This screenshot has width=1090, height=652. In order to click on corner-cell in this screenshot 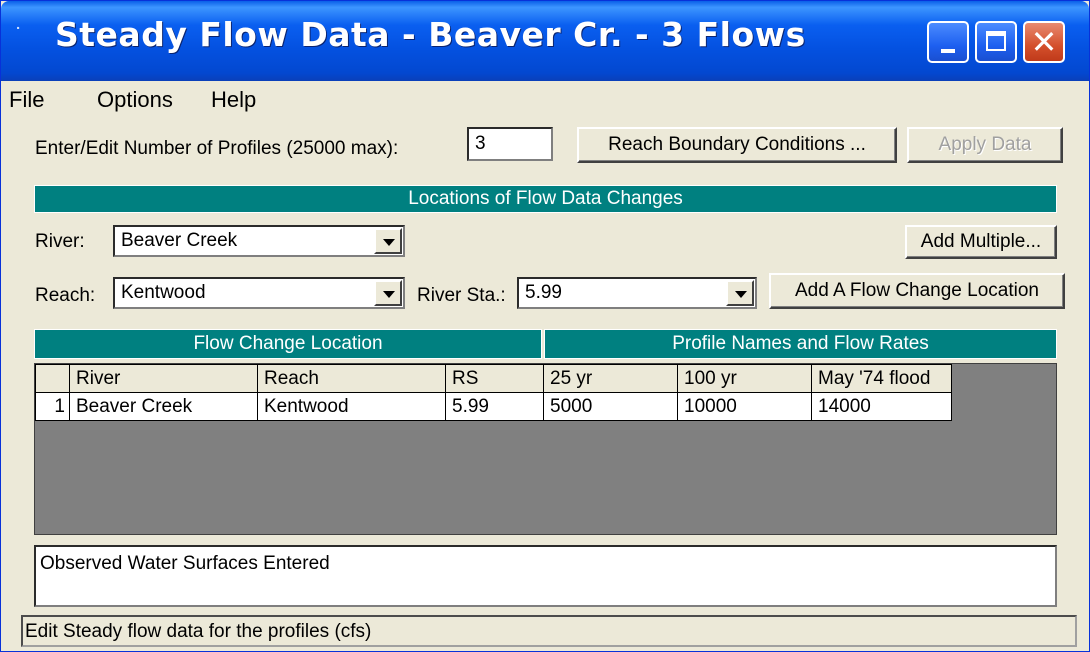, I will do `click(52, 378)`.